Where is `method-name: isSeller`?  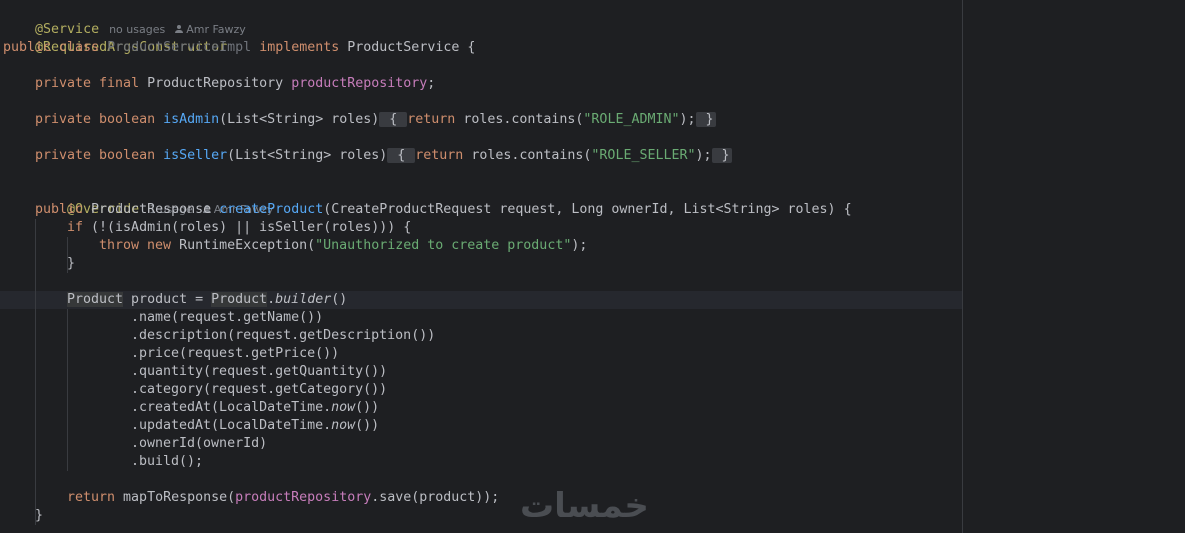
method-name: isSeller is located at coordinates (195, 155).